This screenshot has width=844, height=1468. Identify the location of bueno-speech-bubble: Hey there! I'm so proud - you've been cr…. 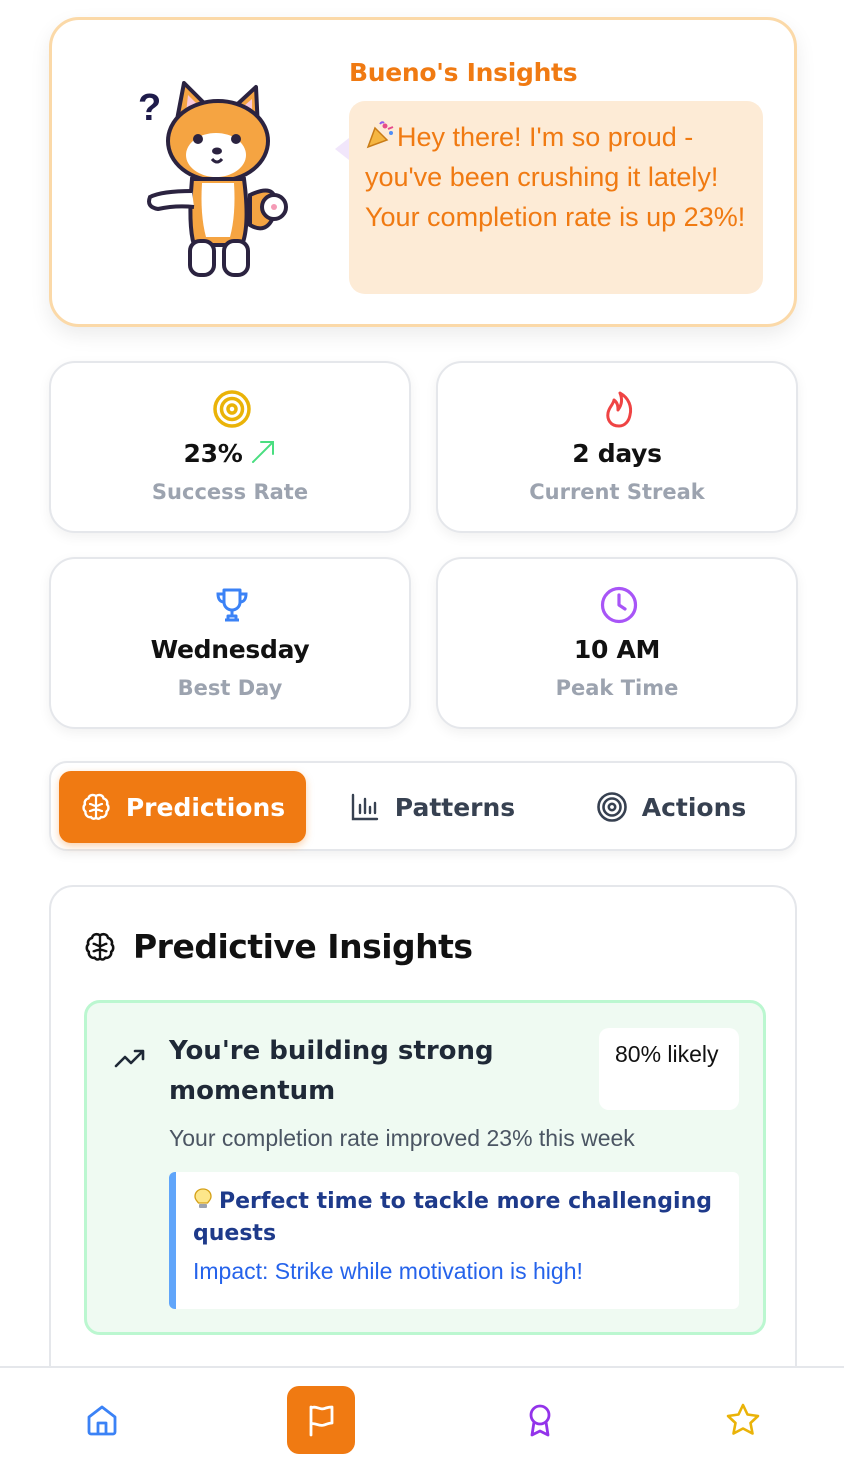
(556, 197).